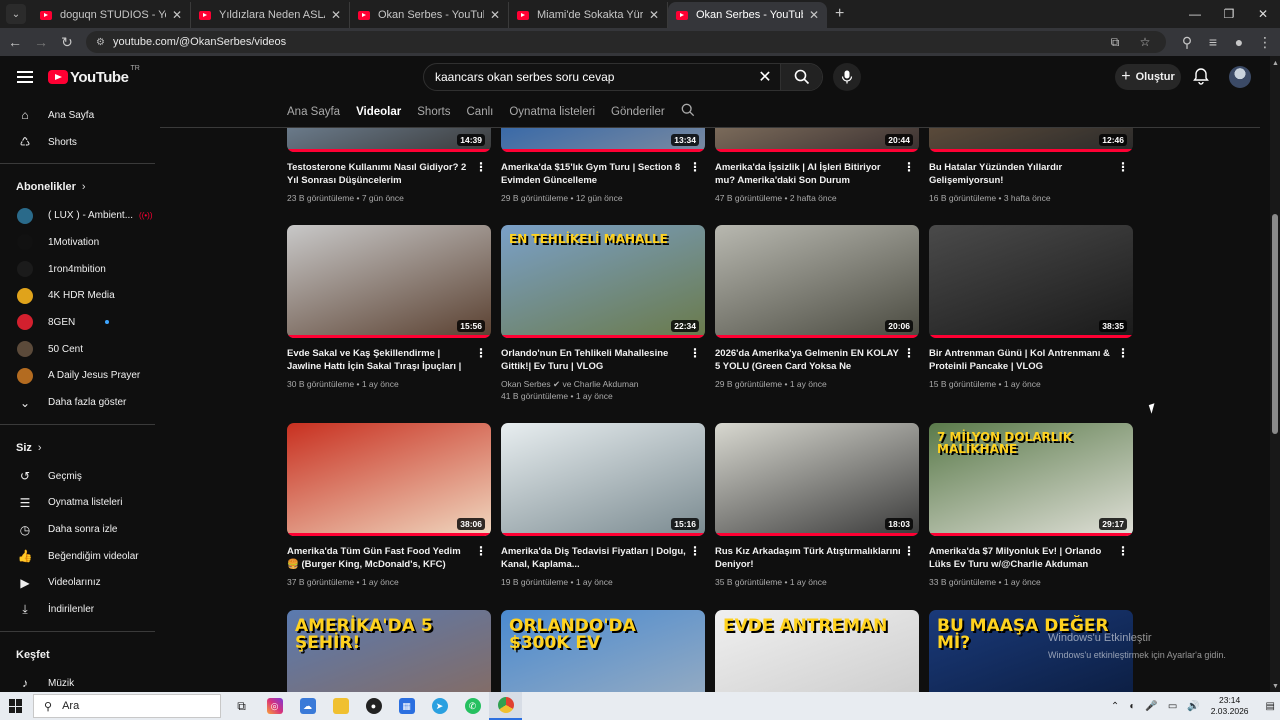  I want to click on video-thumbnail: EVDE ANTREMAN, so click(817, 651).